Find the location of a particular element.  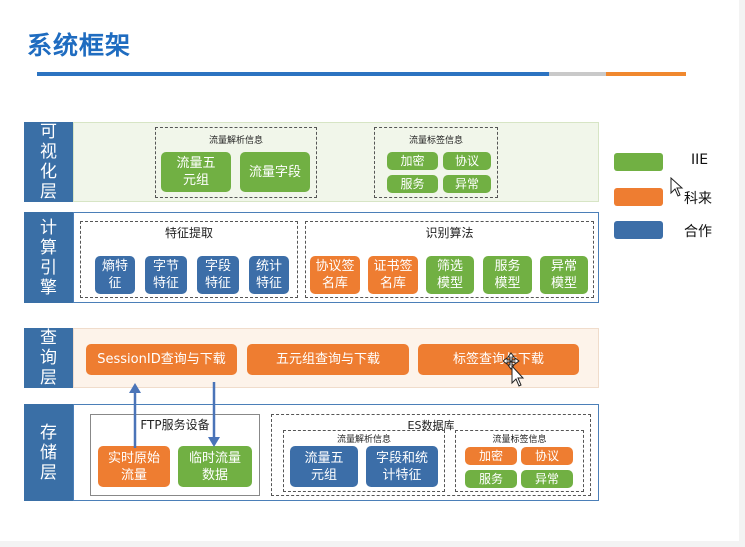

vis-flow-five-tuple: 流量五元组 is located at coordinates (196, 172).